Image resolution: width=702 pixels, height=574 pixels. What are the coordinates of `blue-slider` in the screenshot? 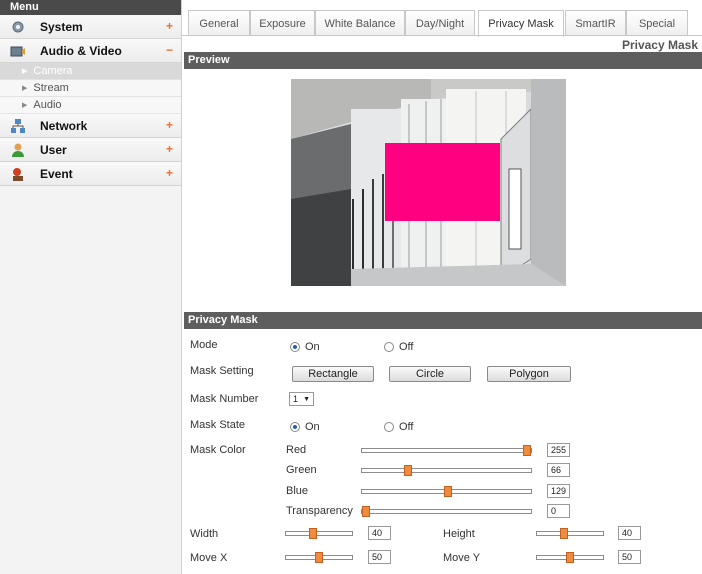 It's located at (446, 491).